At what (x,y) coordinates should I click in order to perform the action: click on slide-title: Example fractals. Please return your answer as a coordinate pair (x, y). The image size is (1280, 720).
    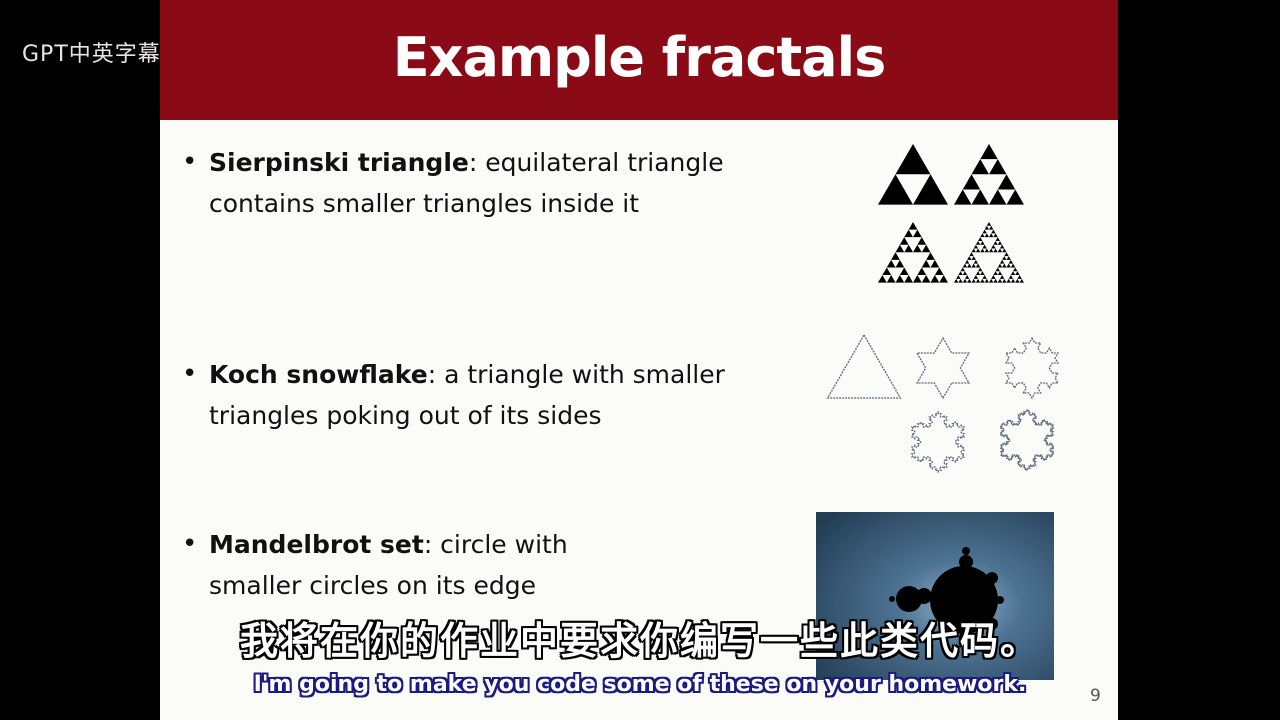
    Looking at the image, I should click on (639, 57).